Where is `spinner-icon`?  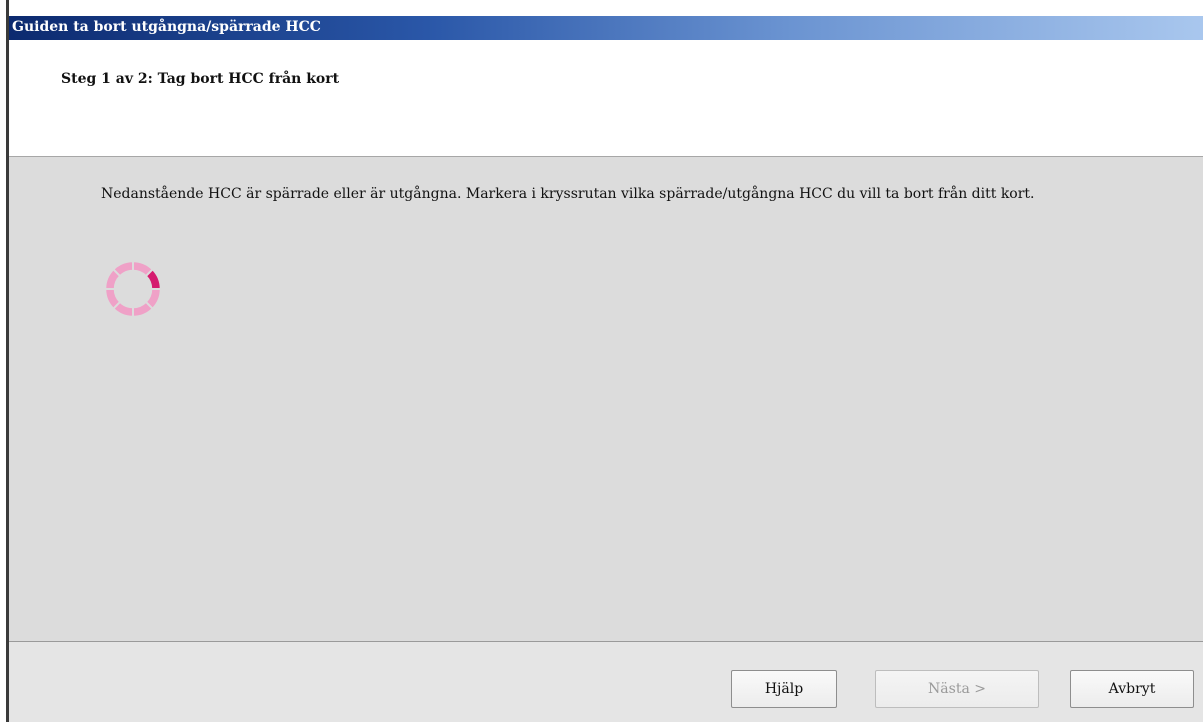 spinner-icon is located at coordinates (133, 289).